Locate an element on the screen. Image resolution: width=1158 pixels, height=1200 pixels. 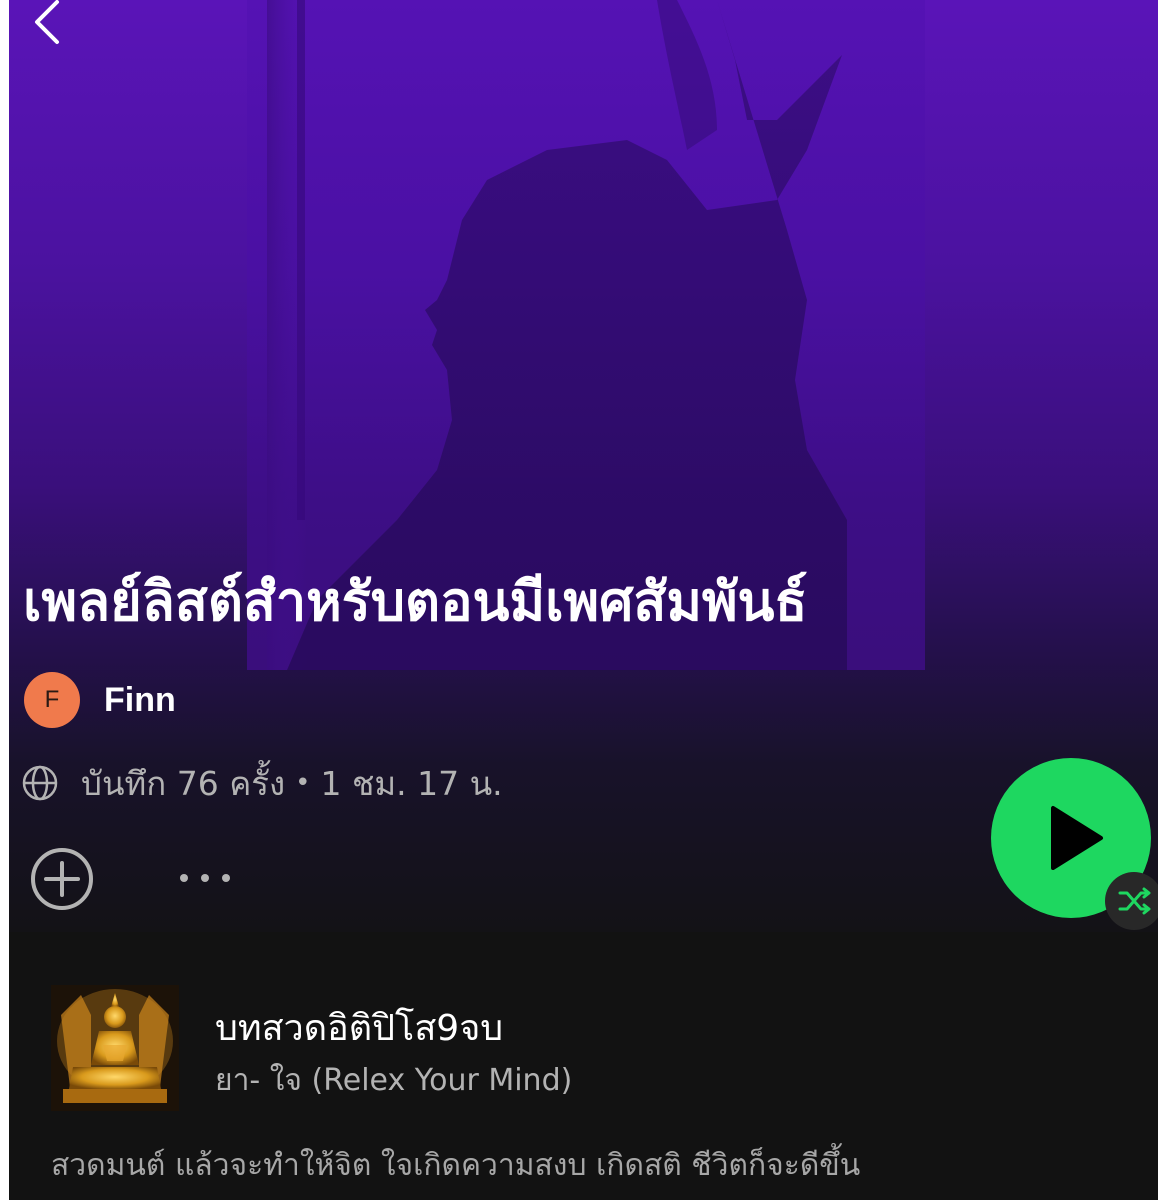
golden-buddha-statue-image is located at coordinates (115, 1048).